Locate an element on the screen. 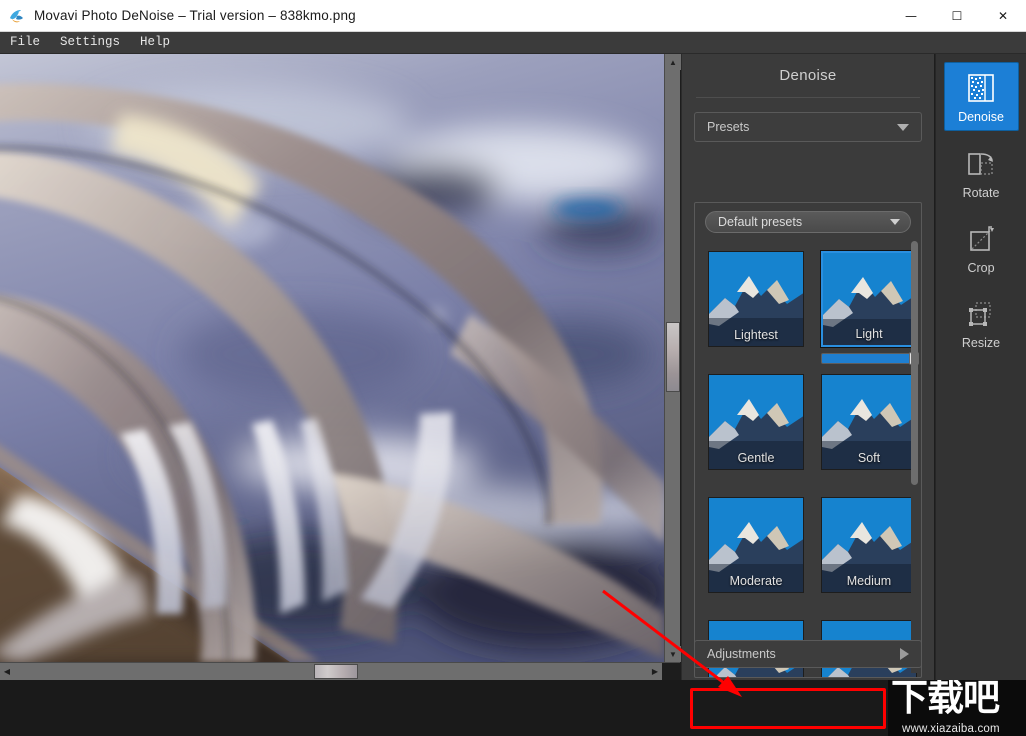  presets-scroll-thumb is located at coordinates (914, 363).